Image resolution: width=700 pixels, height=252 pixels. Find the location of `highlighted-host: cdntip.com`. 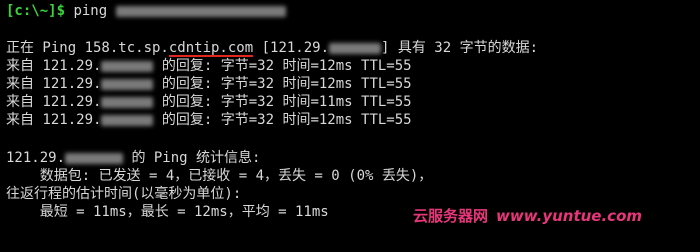

highlighted-host: cdntip.com is located at coordinates (211, 48).